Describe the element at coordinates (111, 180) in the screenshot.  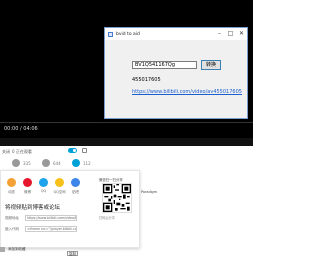
I see `qr-caption: 微信扫一扫分享` at that location.